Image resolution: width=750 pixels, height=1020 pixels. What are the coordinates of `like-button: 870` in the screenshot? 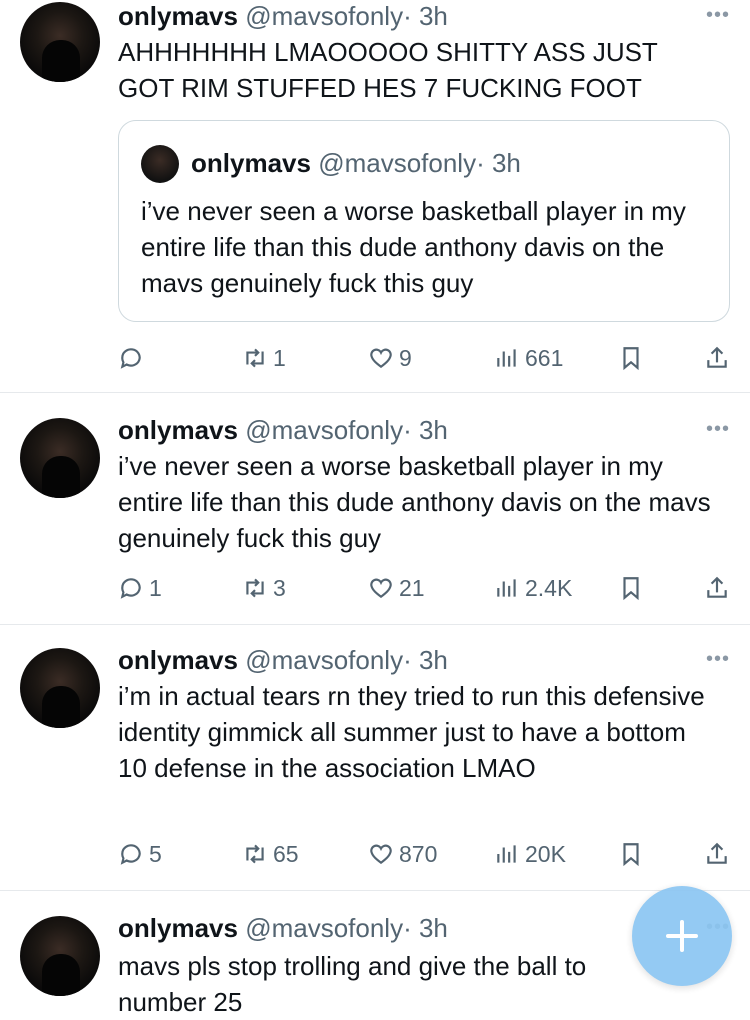 It's located at (402, 854).